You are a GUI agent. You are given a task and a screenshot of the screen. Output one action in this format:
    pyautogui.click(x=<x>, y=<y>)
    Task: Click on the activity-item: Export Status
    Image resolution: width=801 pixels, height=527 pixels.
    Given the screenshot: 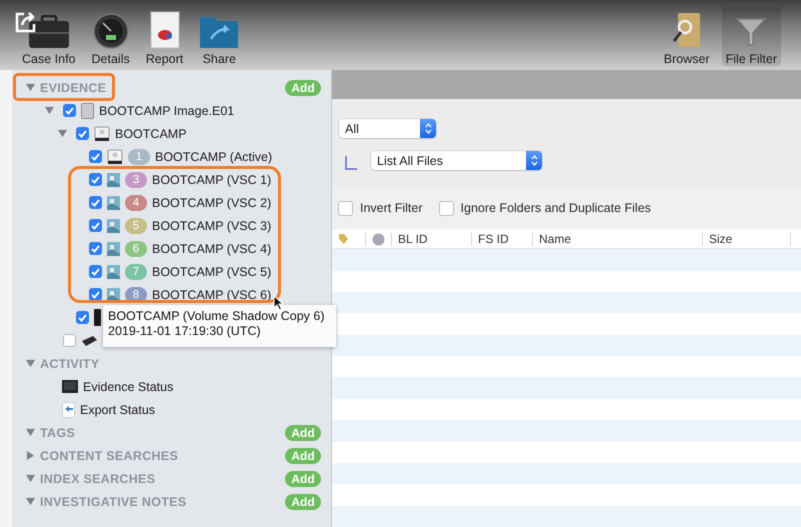 What is the action you would take?
    pyautogui.click(x=118, y=409)
    